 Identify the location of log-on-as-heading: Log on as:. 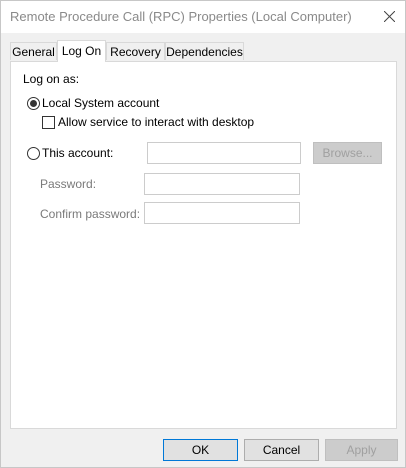
(51, 79).